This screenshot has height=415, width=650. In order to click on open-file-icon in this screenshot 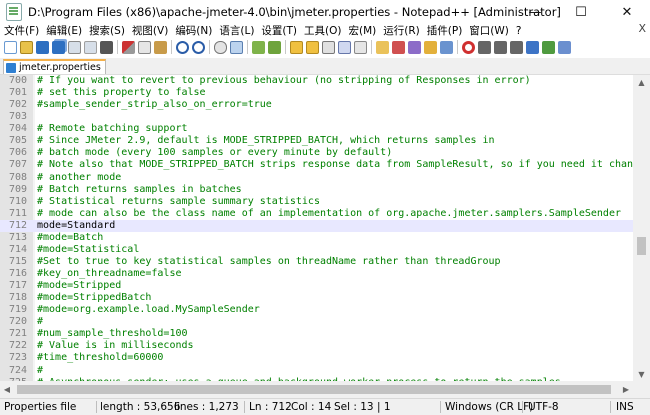, I will do `click(26, 47)`.